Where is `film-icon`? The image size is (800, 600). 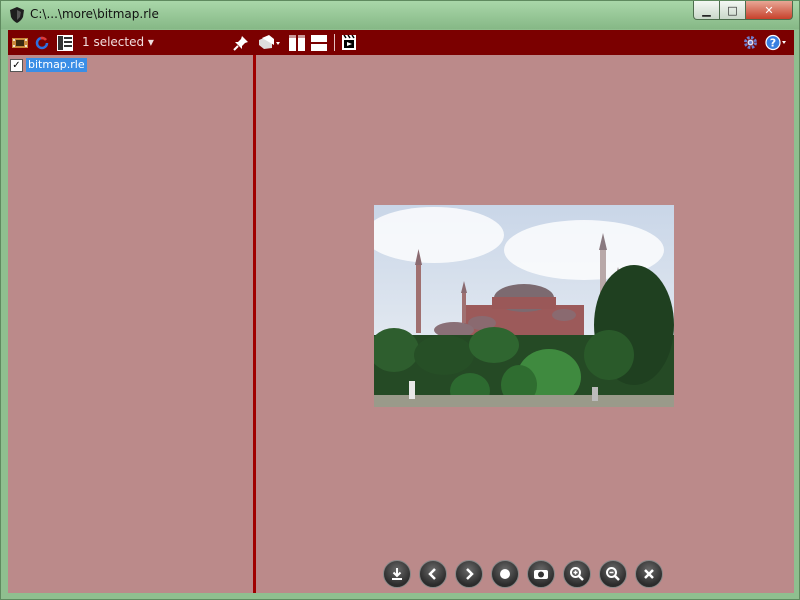 film-icon is located at coordinates (20, 42).